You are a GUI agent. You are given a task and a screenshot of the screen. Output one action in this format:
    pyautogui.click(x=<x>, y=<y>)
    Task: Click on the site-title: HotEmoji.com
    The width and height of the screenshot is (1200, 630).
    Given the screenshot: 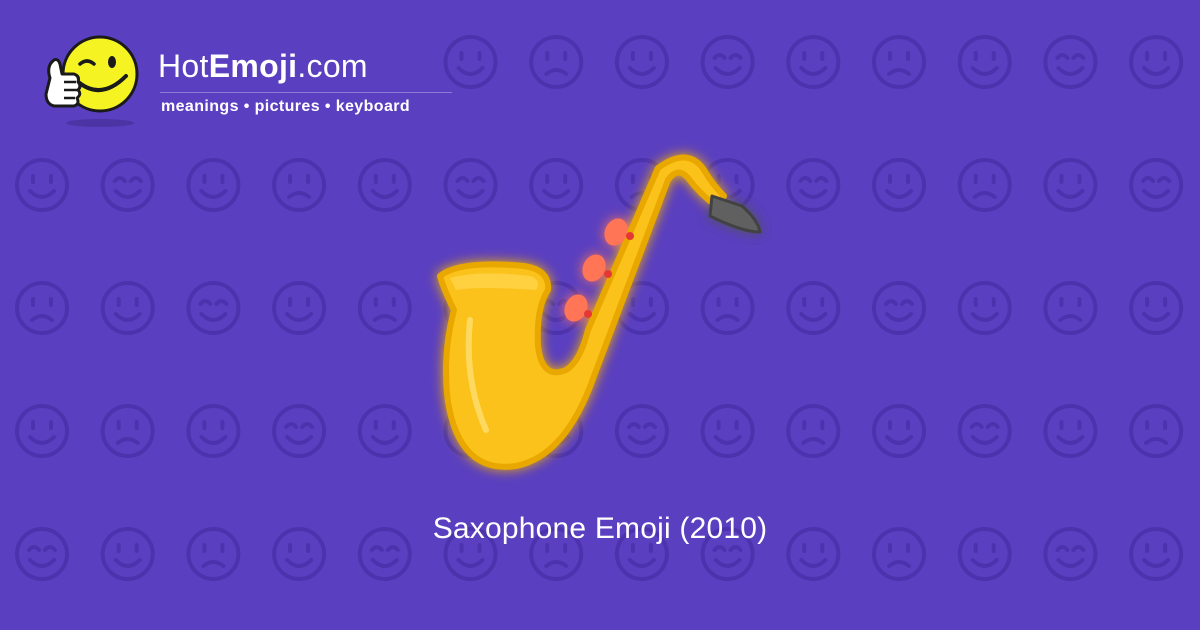 What is the action you would take?
    pyautogui.click(x=263, y=66)
    